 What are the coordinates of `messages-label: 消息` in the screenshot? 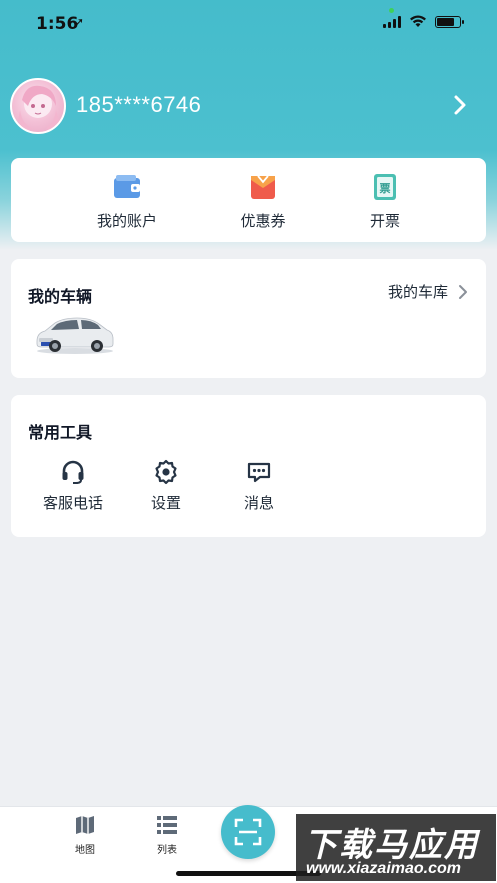 It's located at (258, 503).